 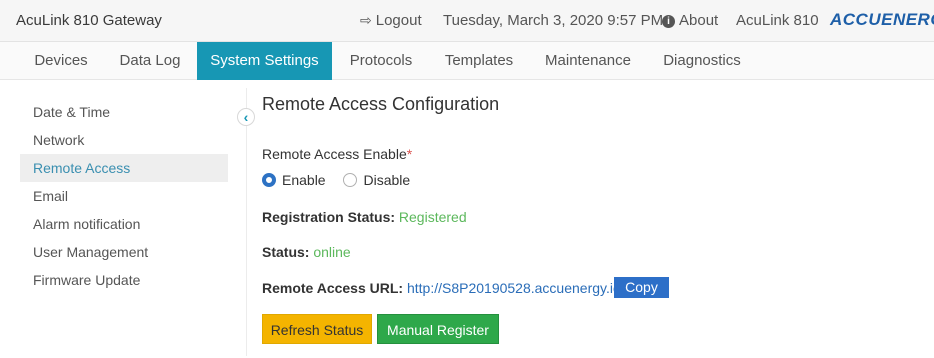 I want to click on refresh-status-button: Refresh Status, so click(x=317, y=329).